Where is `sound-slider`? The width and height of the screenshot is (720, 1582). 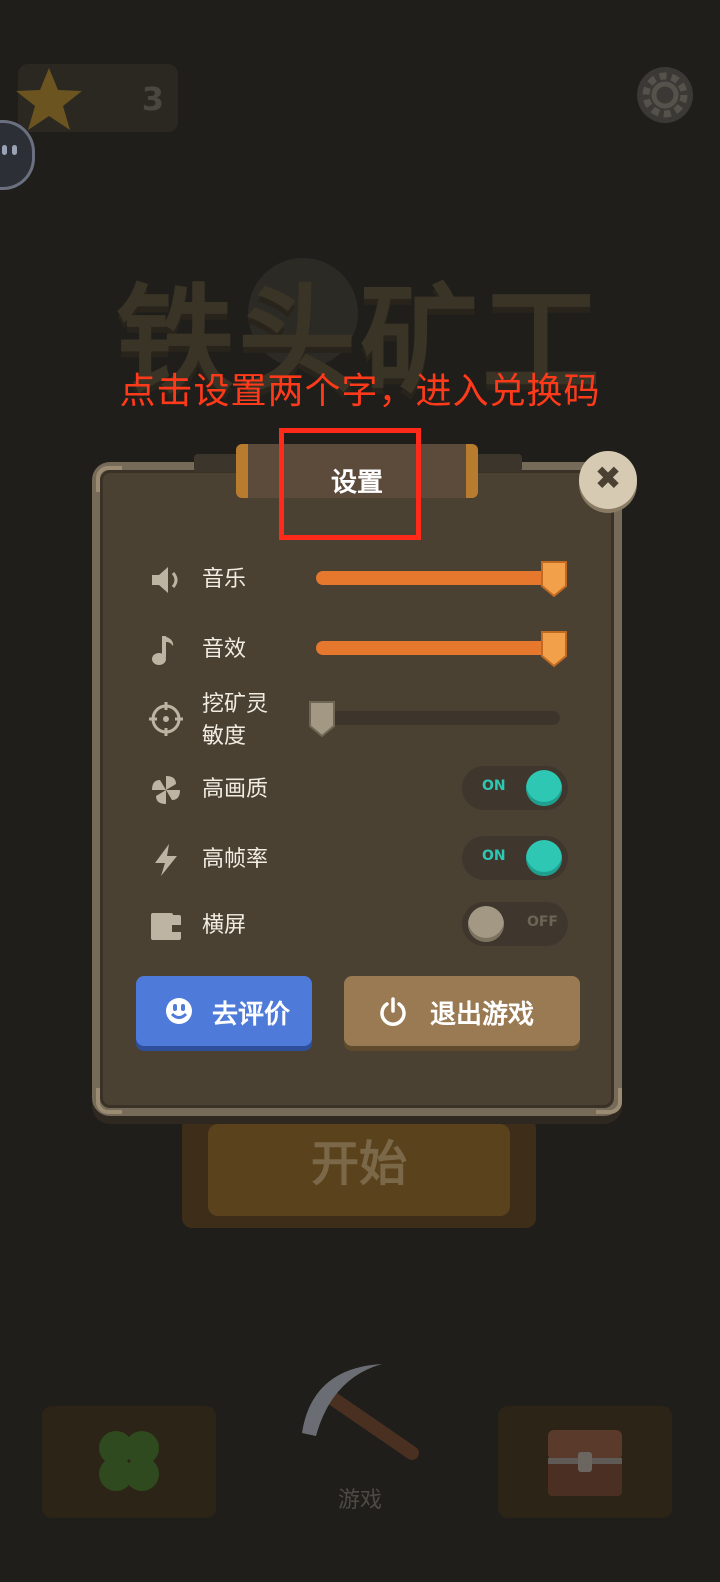 sound-slider is located at coordinates (441, 648).